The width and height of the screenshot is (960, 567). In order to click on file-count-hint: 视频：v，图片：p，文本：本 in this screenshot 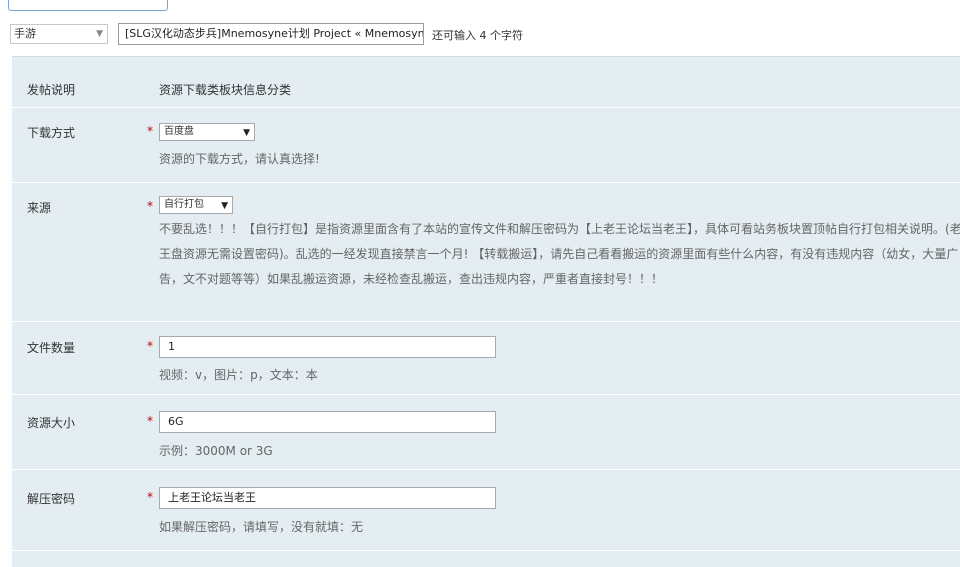, I will do `click(238, 375)`.